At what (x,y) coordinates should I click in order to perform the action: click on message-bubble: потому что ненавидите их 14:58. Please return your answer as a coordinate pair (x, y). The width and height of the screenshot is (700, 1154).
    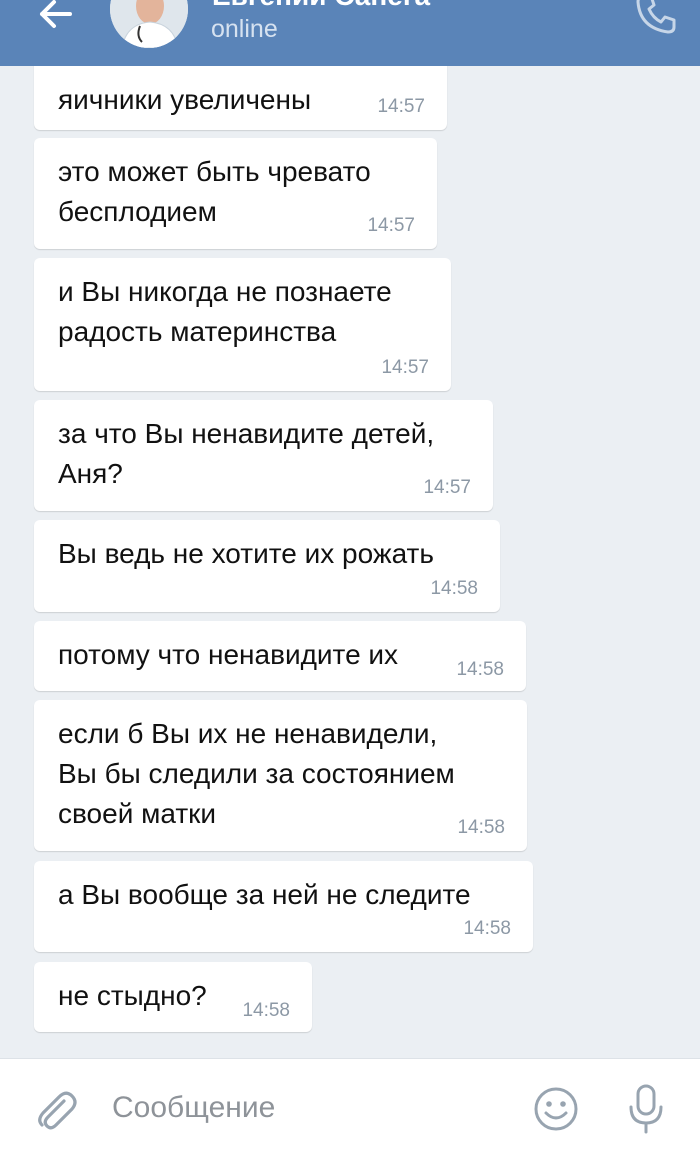
    Looking at the image, I should click on (280, 656).